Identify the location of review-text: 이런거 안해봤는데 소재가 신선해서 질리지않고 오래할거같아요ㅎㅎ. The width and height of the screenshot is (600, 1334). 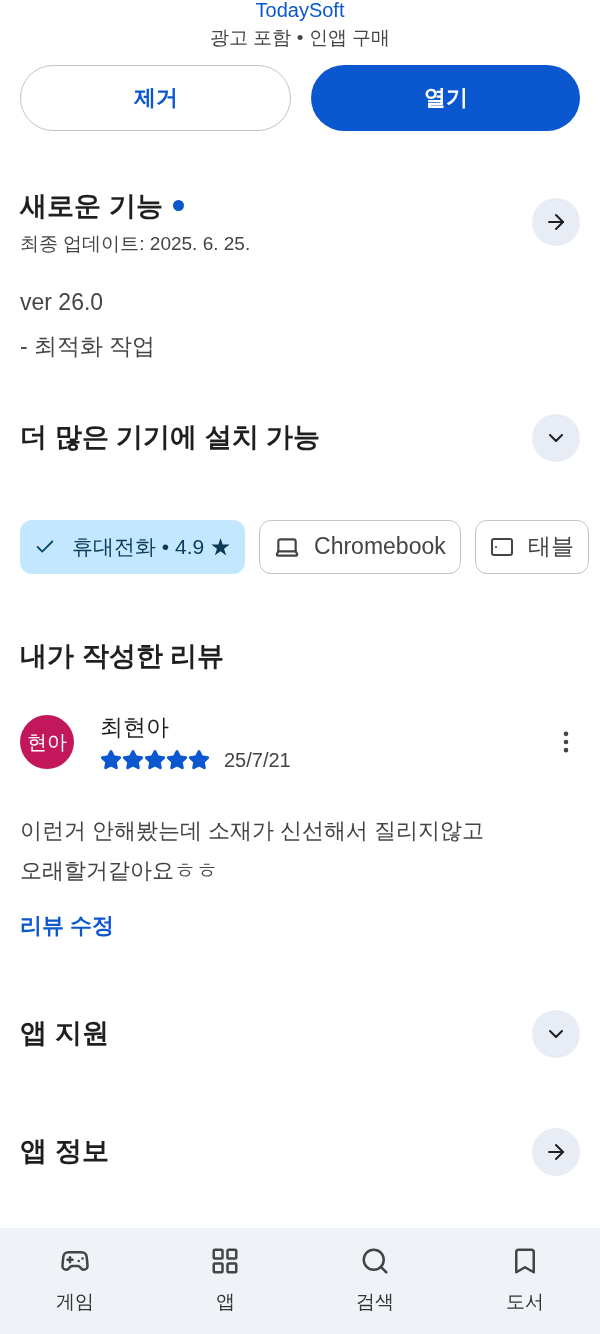
(253, 850).